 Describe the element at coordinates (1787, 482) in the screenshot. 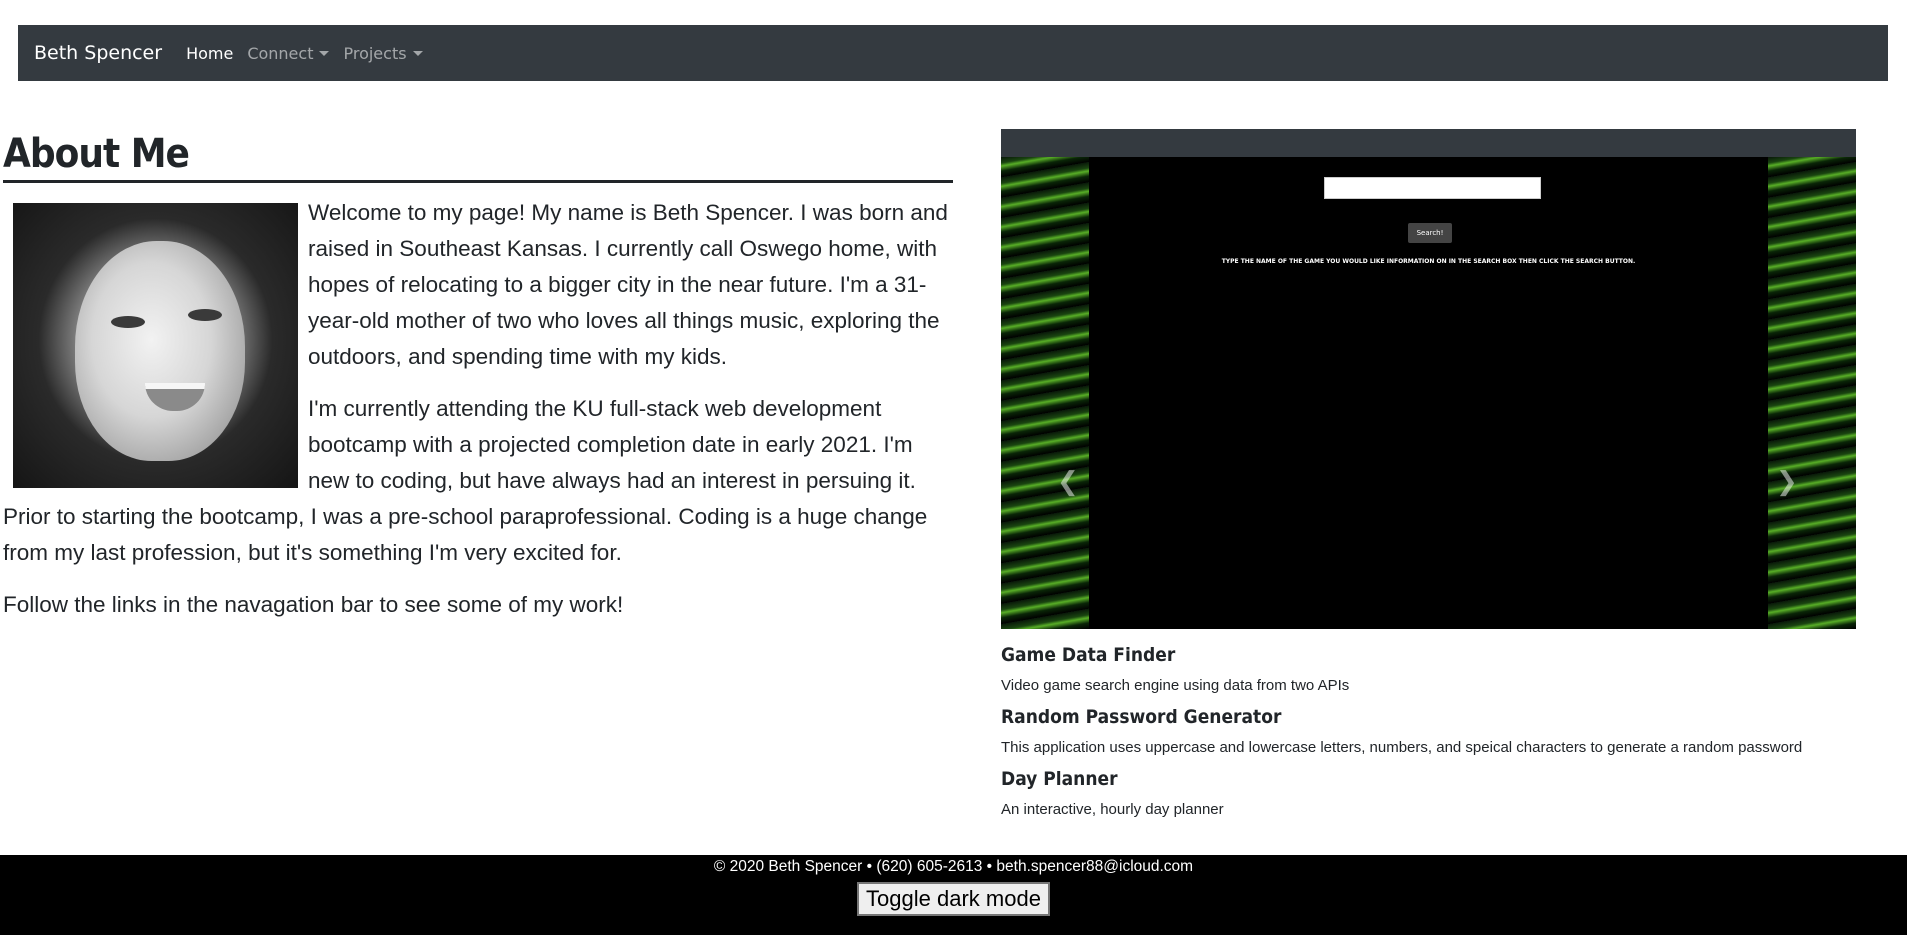

I see `carousel-next-icon: ❯` at that location.